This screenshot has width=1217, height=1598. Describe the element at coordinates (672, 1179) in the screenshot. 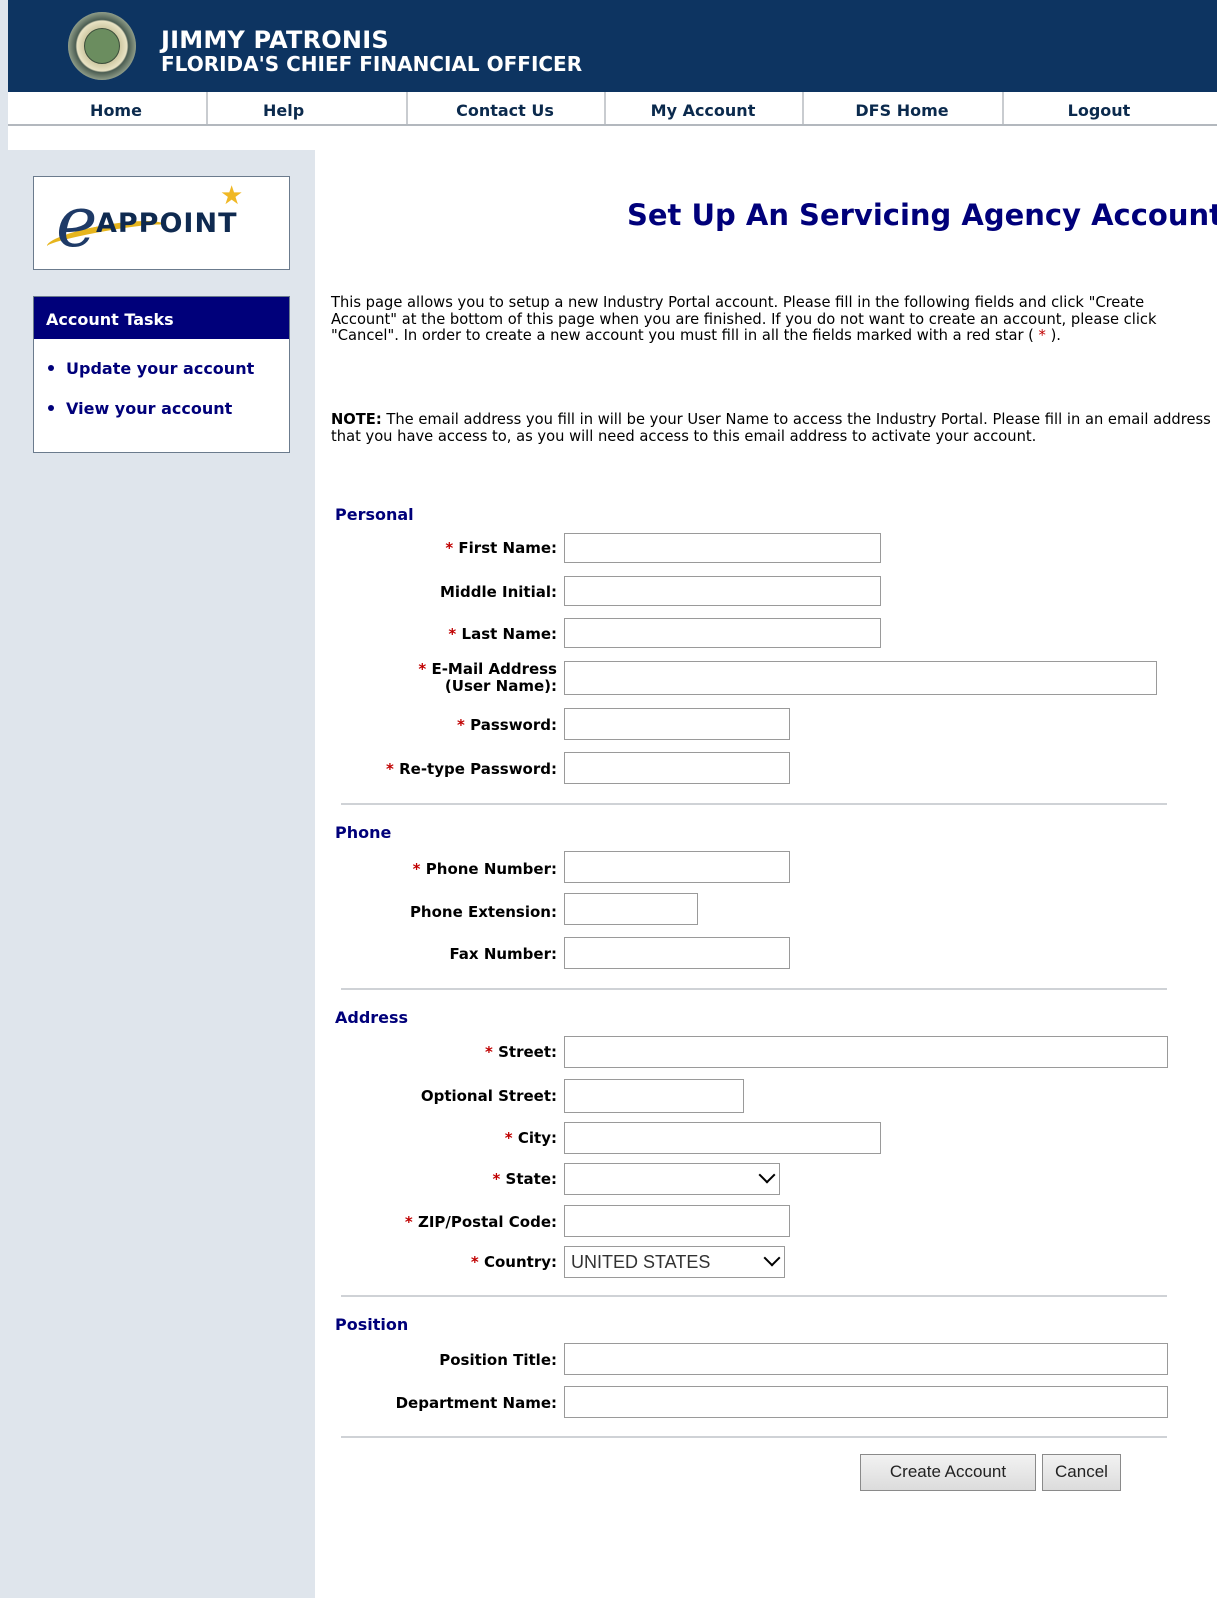

I see `state-select` at that location.